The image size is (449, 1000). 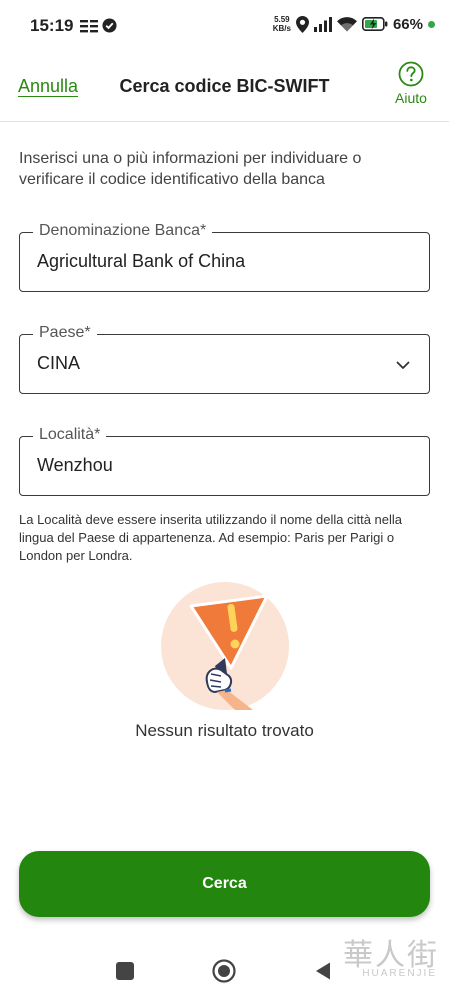 What do you see at coordinates (431, 24) in the screenshot?
I see `privacy-indicator-dot` at bounding box center [431, 24].